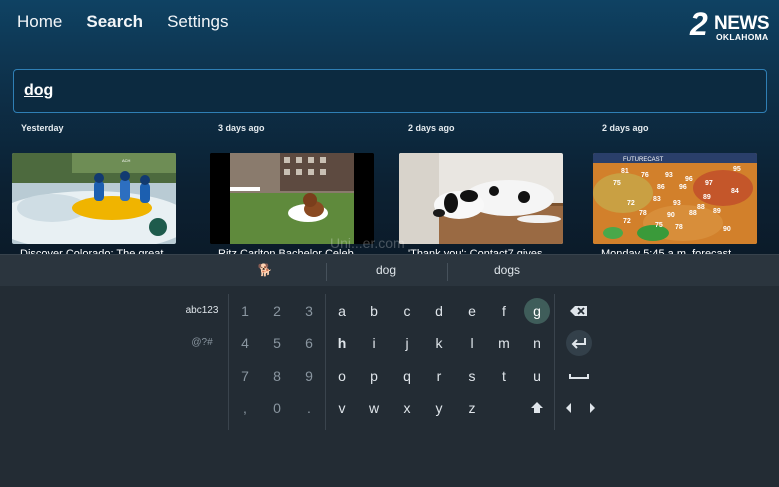 The height and width of the screenshot is (487, 779). Describe the element at coordinates (625, 171) in the screenshot. I see `svg-text: 81` at that location.